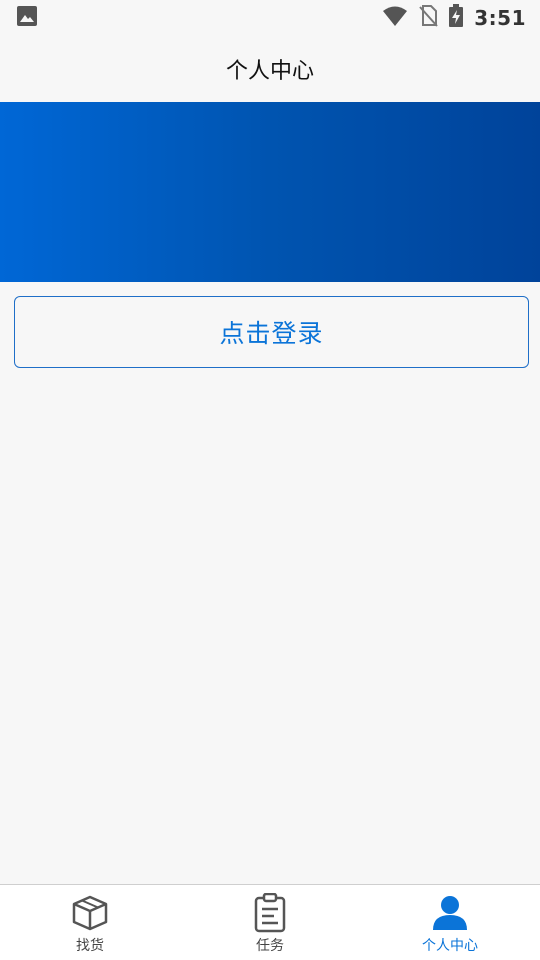 Image resolution: width=540 pixels, height=960 pixels. Describe the element at coordinates (270, 18) in the screenshot. I see `status-bar: 3:51` at that location.